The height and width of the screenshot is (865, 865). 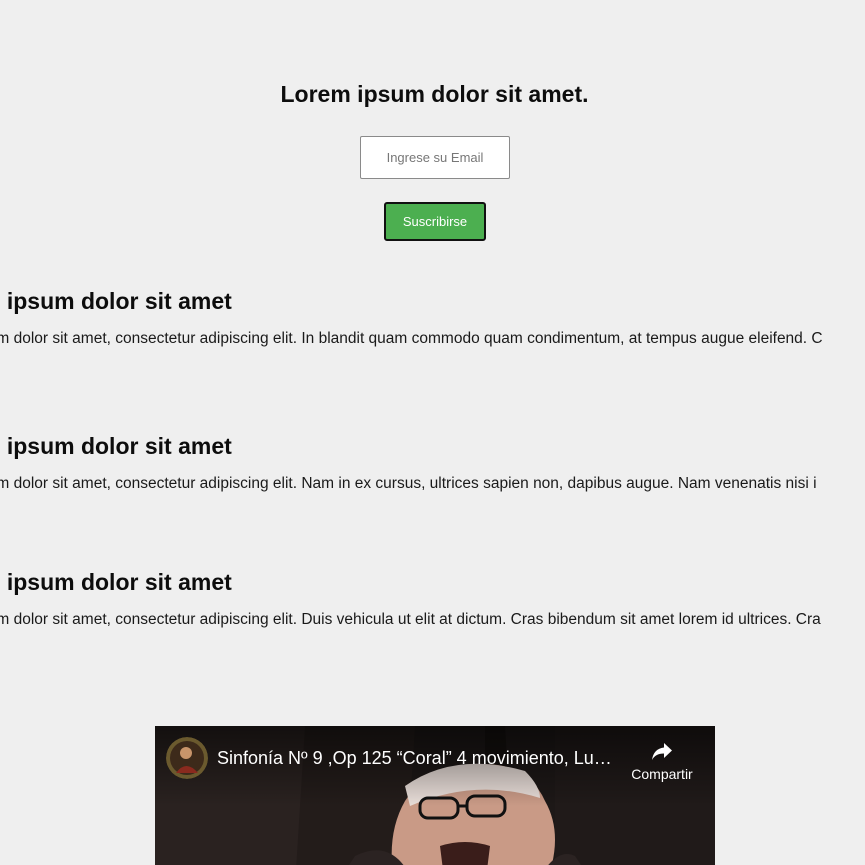 What do you see at coordinates (187, 758) in the screenshot?
I see `channel-avatar-icon` at bounding box center [187, 758].